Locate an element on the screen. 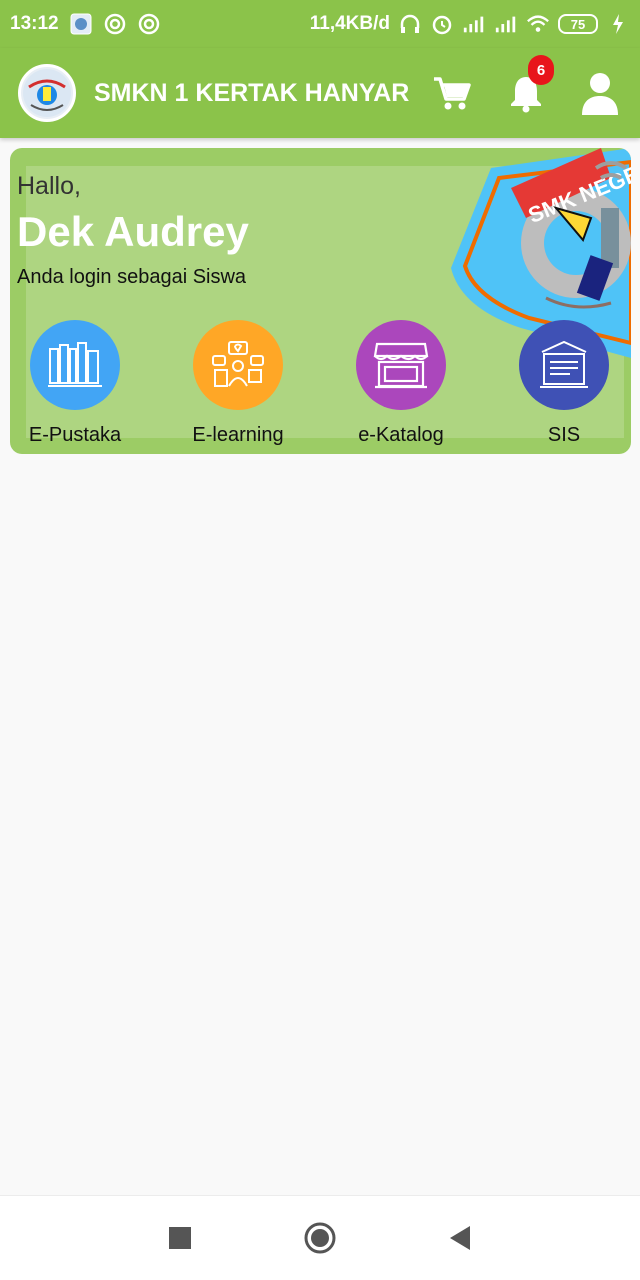 The width and height of the screenshot is (640, 1280). system-nav-bar is located at coordinates (320, 1237).